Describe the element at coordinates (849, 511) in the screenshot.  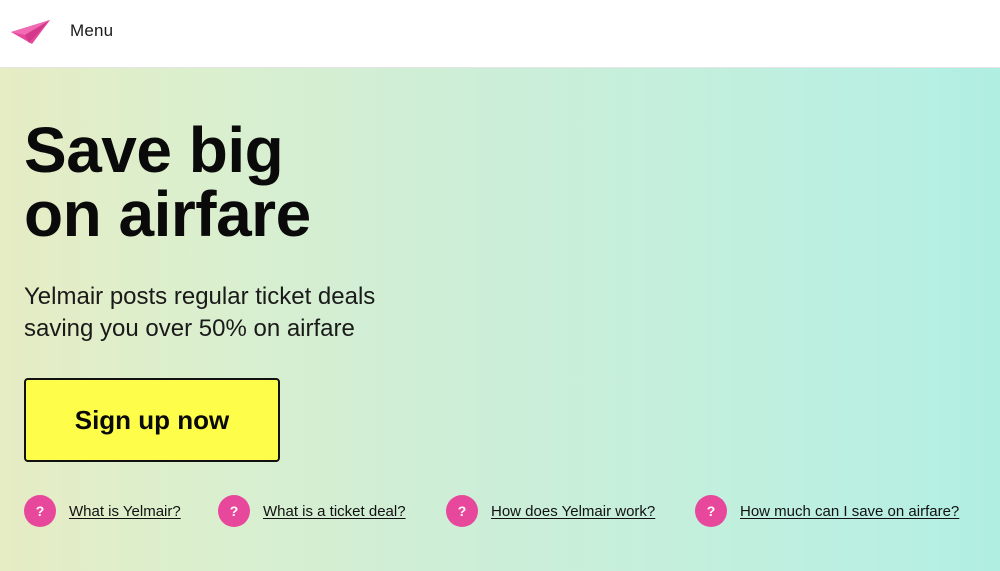
I see `faq-link-label: How much can I save on airfare?` at that location.